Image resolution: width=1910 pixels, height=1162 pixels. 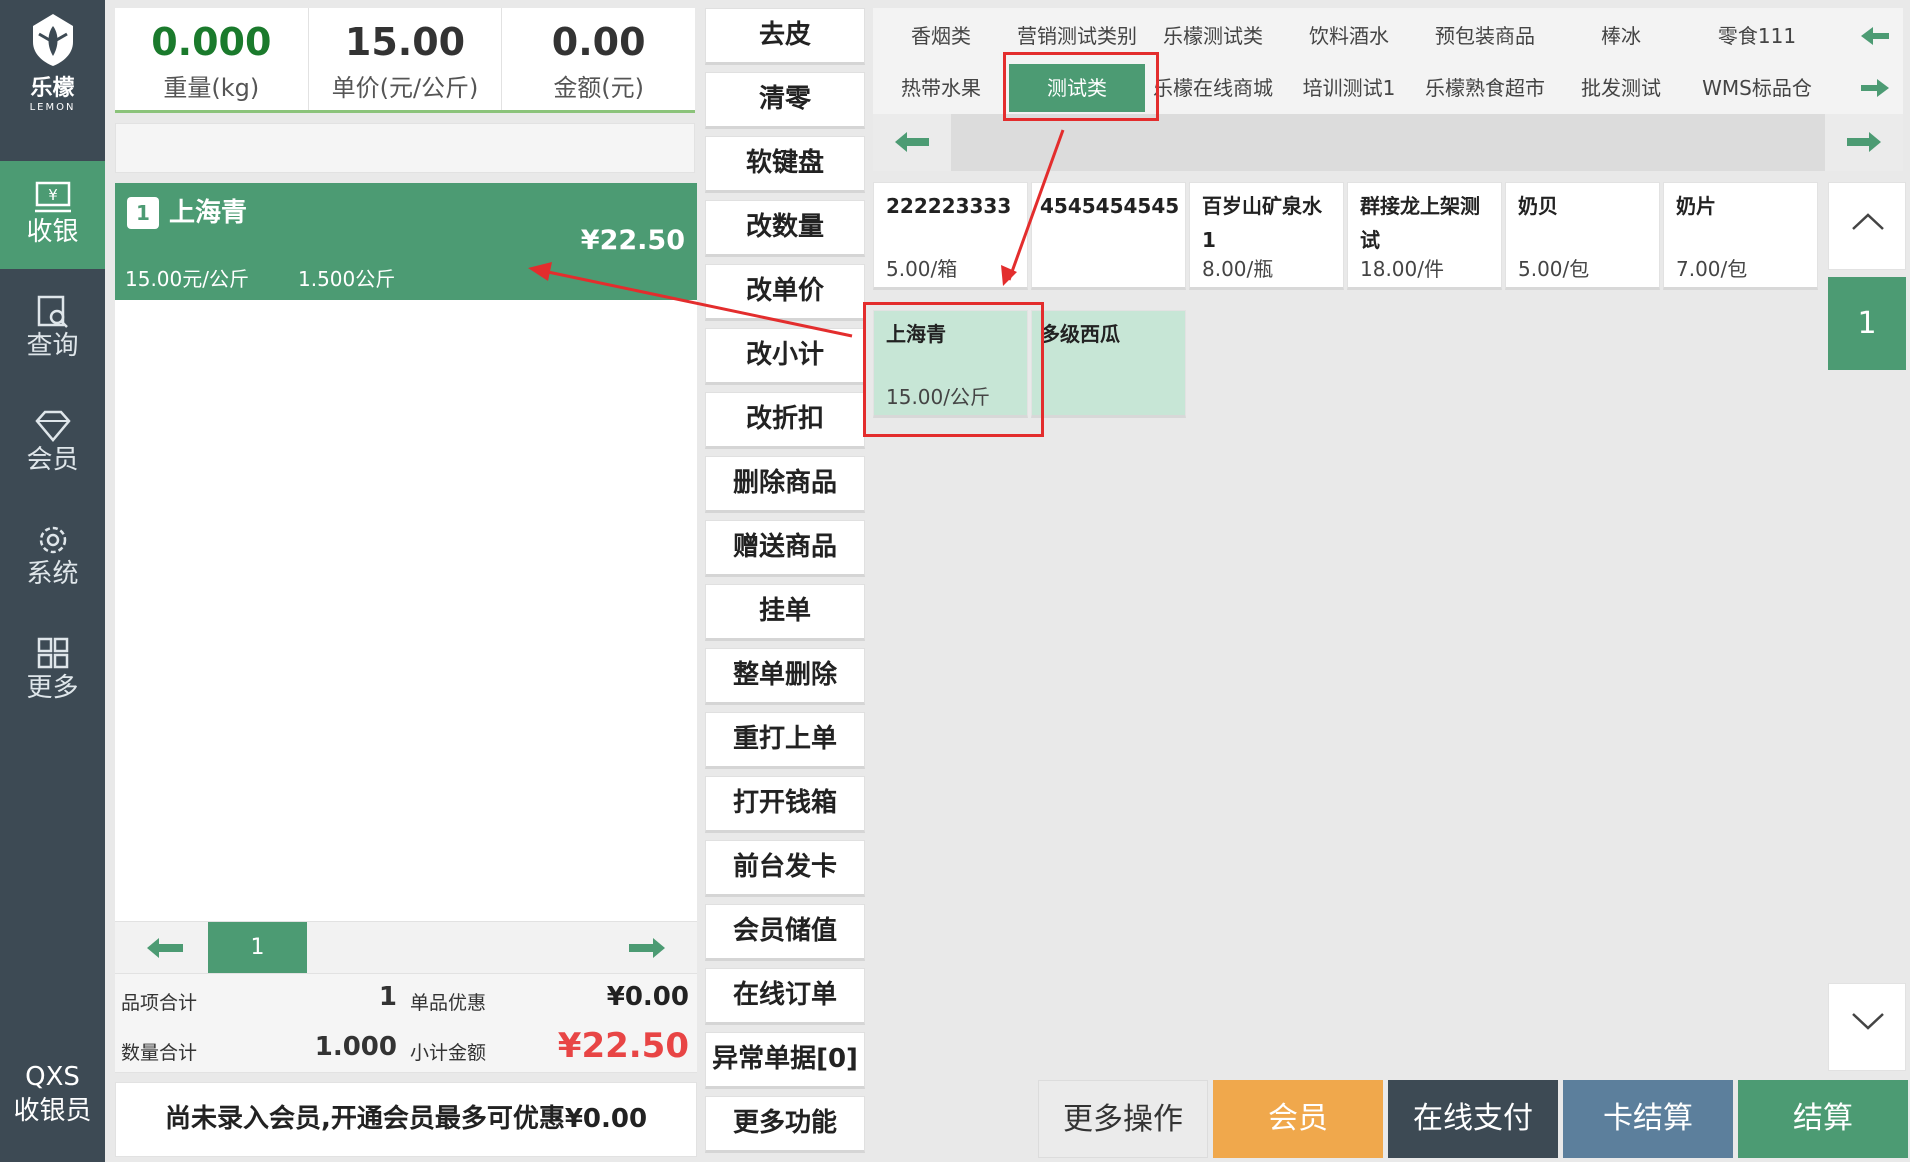 What do you see at coordinates (1123, 1119) in the screenshot?
I see `more-actions-button: 更多操作` at bounding box center [1123, 1119].